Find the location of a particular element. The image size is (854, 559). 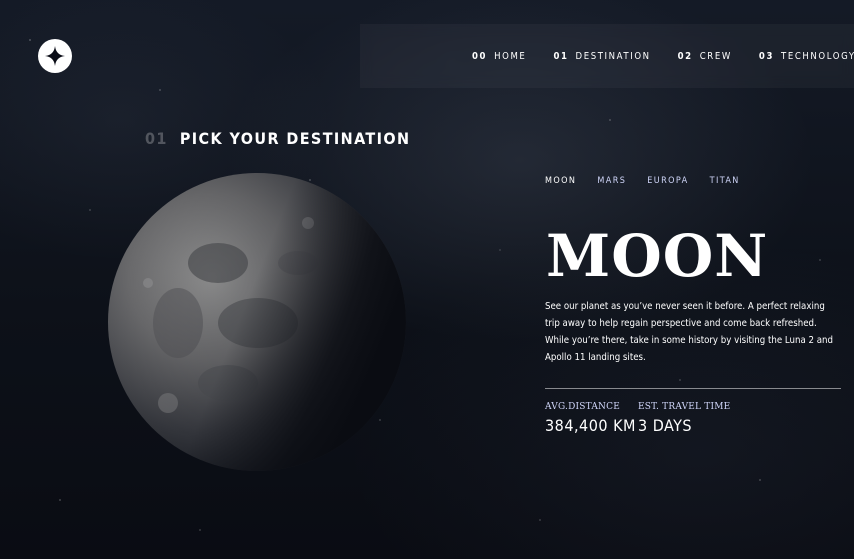

star-icon is located at coordinates (55, 56).